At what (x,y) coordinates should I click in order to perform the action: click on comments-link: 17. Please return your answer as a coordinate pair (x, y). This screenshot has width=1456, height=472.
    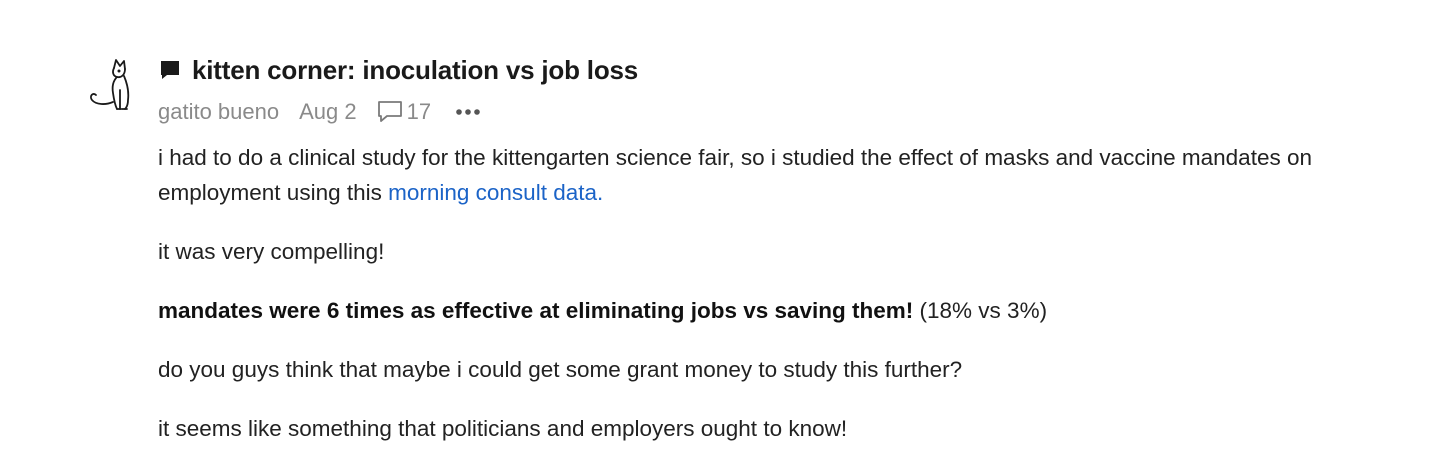
    Looking at the image, I should click on (404, 112).